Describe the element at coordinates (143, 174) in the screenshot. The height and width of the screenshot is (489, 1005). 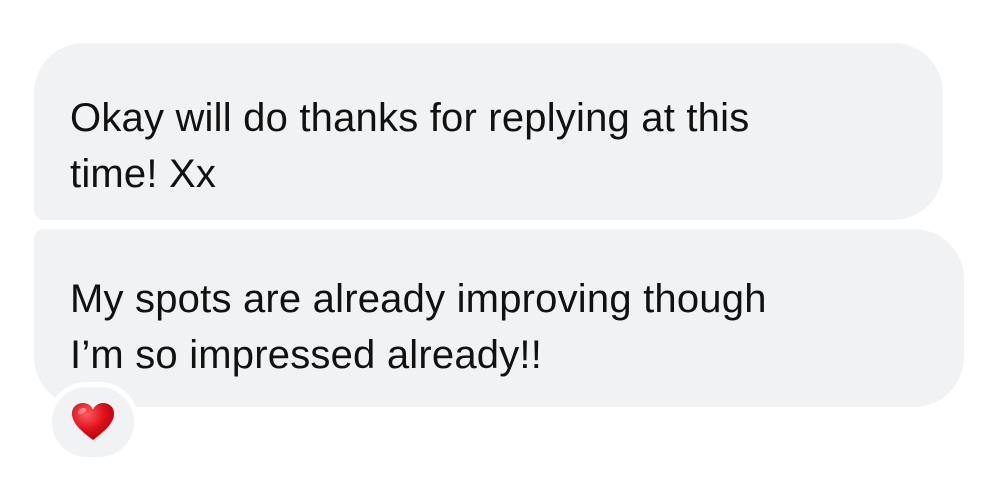
I see `message-text-line: time! Xx` at that location.